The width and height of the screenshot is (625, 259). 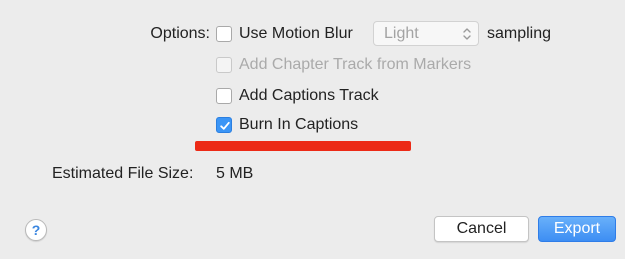 What do you see at coordinates (355, 64) in the screenshot?
I see `add-chapter-track-label: Add Chapter Track from Markers` at bounding box center [355, 64].